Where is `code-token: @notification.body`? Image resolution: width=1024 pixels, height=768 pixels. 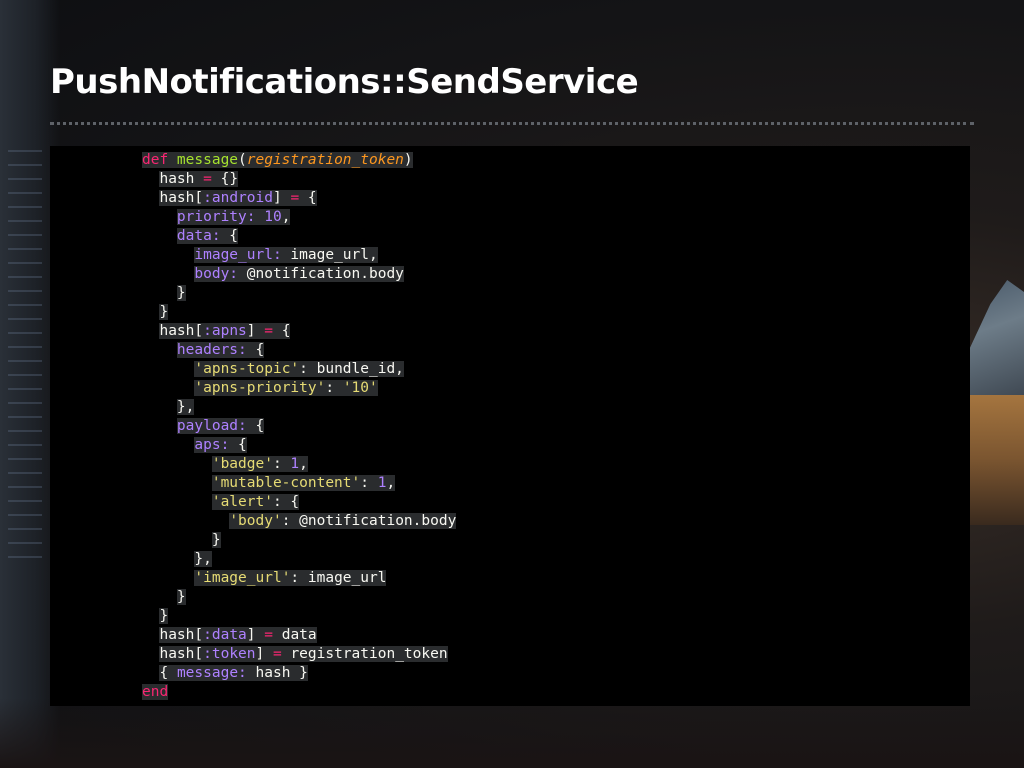 code-token: @notification.body is located at coordinates (321, 274).